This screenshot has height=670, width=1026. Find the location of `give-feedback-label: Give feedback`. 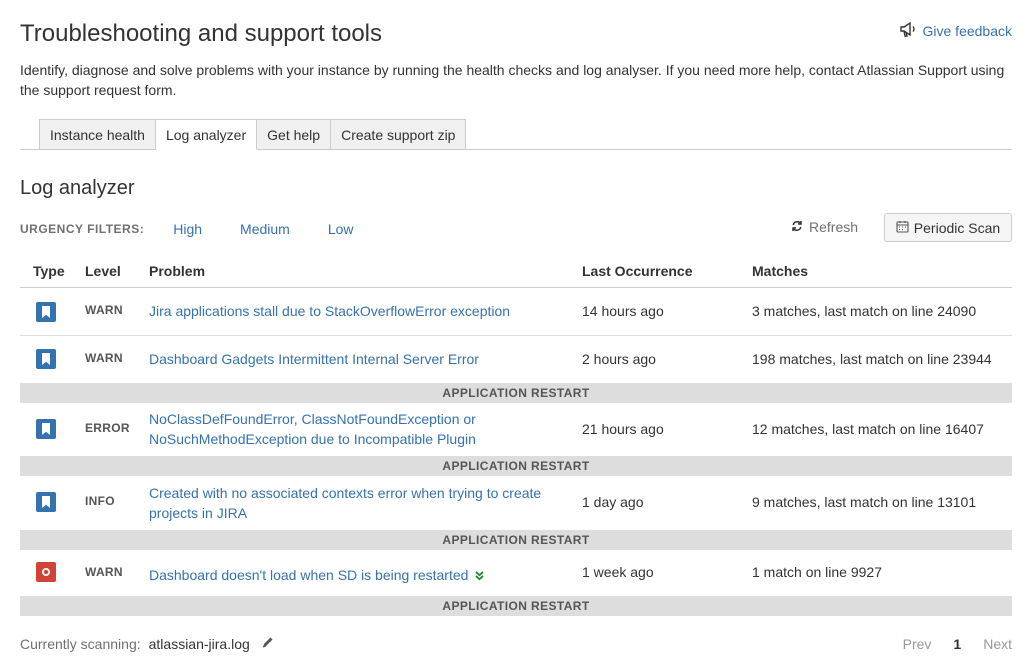

give-feedback-label: Give feedback is located at coordinates (967, 30).